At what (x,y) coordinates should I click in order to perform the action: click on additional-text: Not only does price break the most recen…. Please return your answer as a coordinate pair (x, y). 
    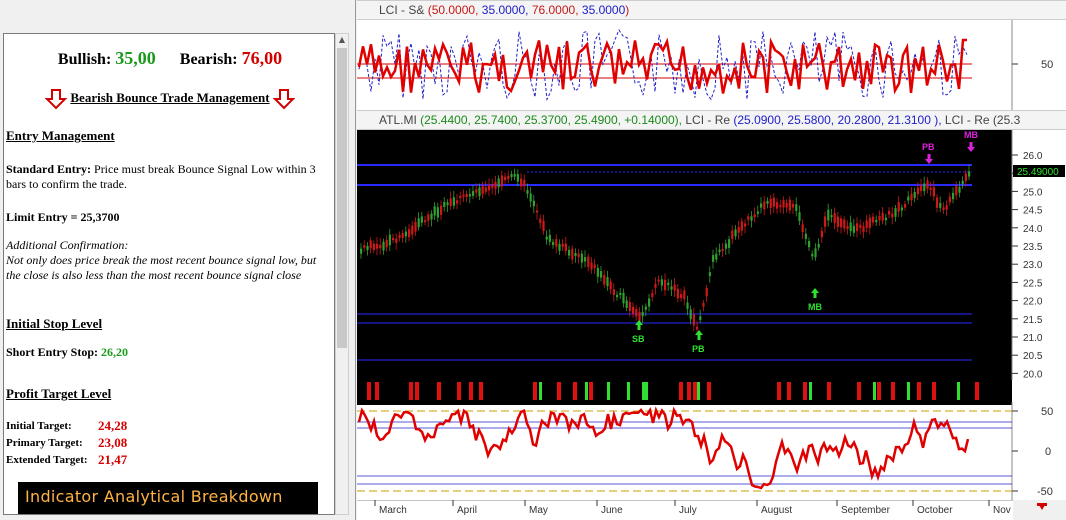
    Looking at the image, I should click on (161, 267).